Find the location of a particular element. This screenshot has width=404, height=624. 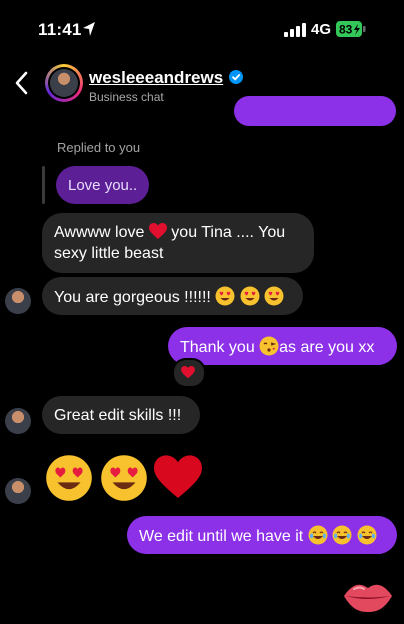

chat-username: wesleeeandrews is located at coordinates (156, 78).